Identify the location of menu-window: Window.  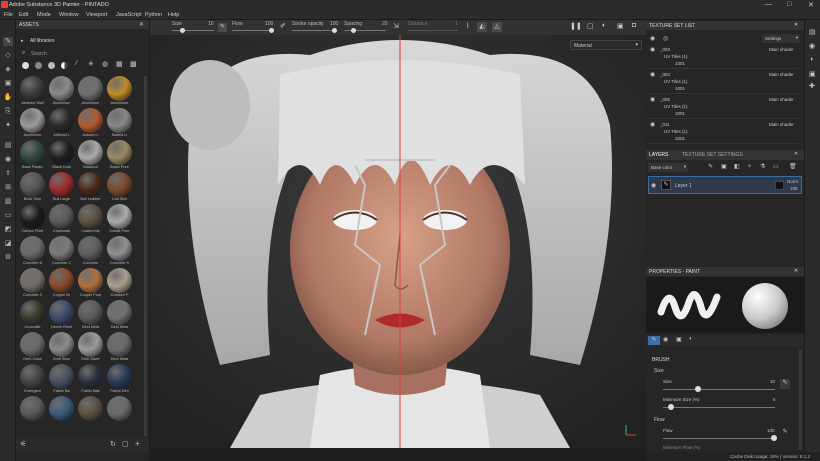
(69, 15).